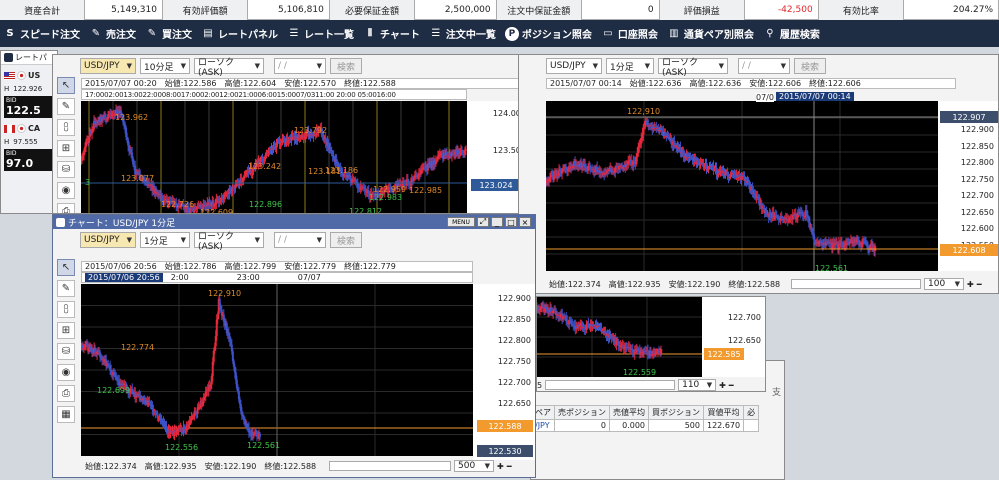  Describe the element at coordinates (29, 147) in the screenshot. I see `rate-pair-cadjpy: CA H 97.555 BID 97.0` at that location.